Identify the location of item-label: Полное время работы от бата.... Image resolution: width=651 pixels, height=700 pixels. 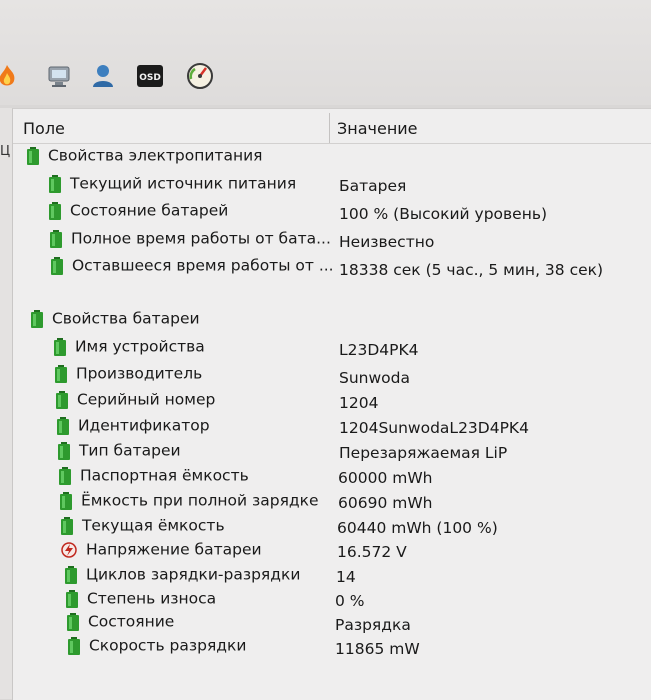
(200, 238).